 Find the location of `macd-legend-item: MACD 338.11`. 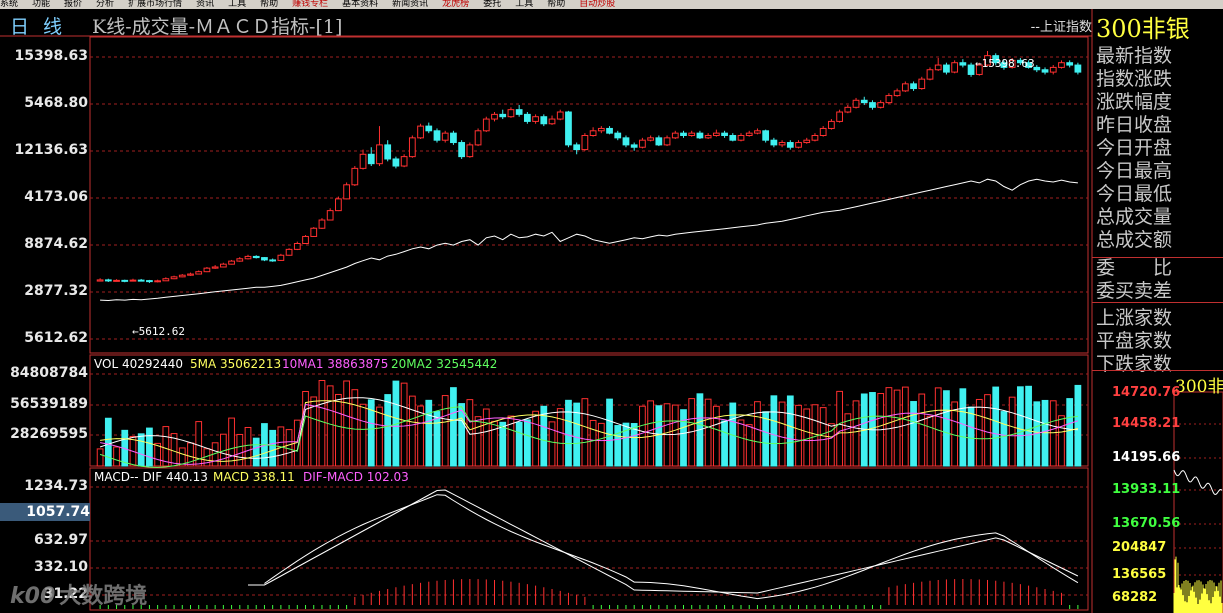

macd-legend-item: MACD 338.11 is located at coordinates (254, 477).